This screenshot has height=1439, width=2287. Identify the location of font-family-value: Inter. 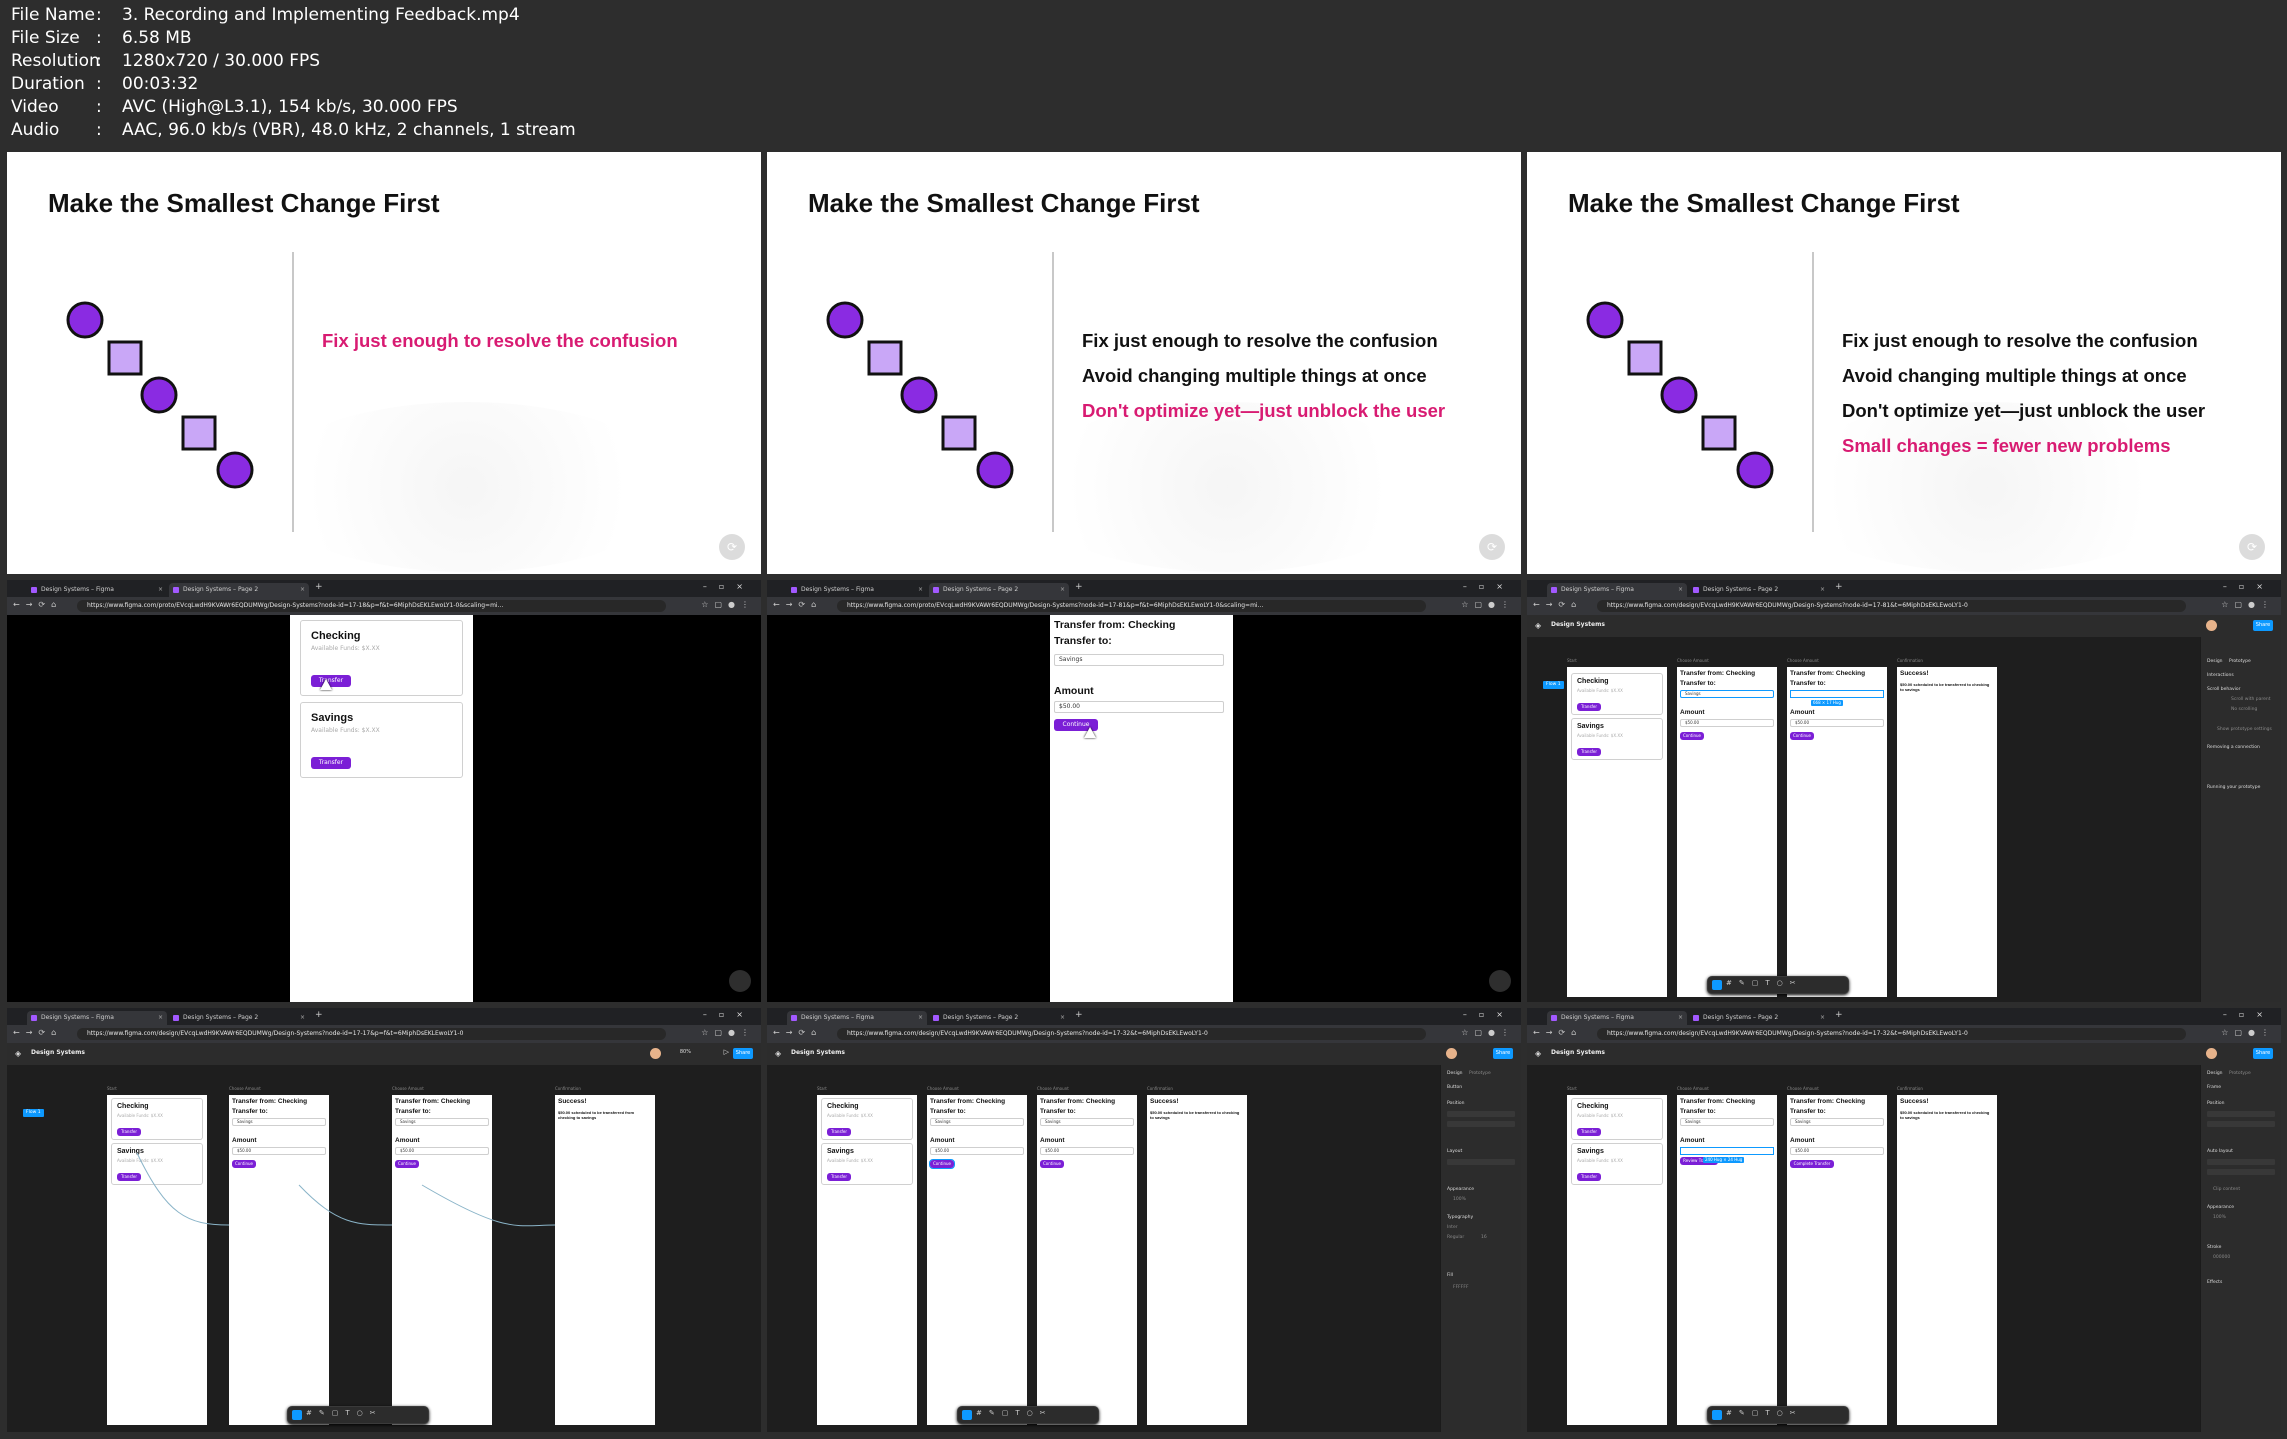
(1452, 1227).